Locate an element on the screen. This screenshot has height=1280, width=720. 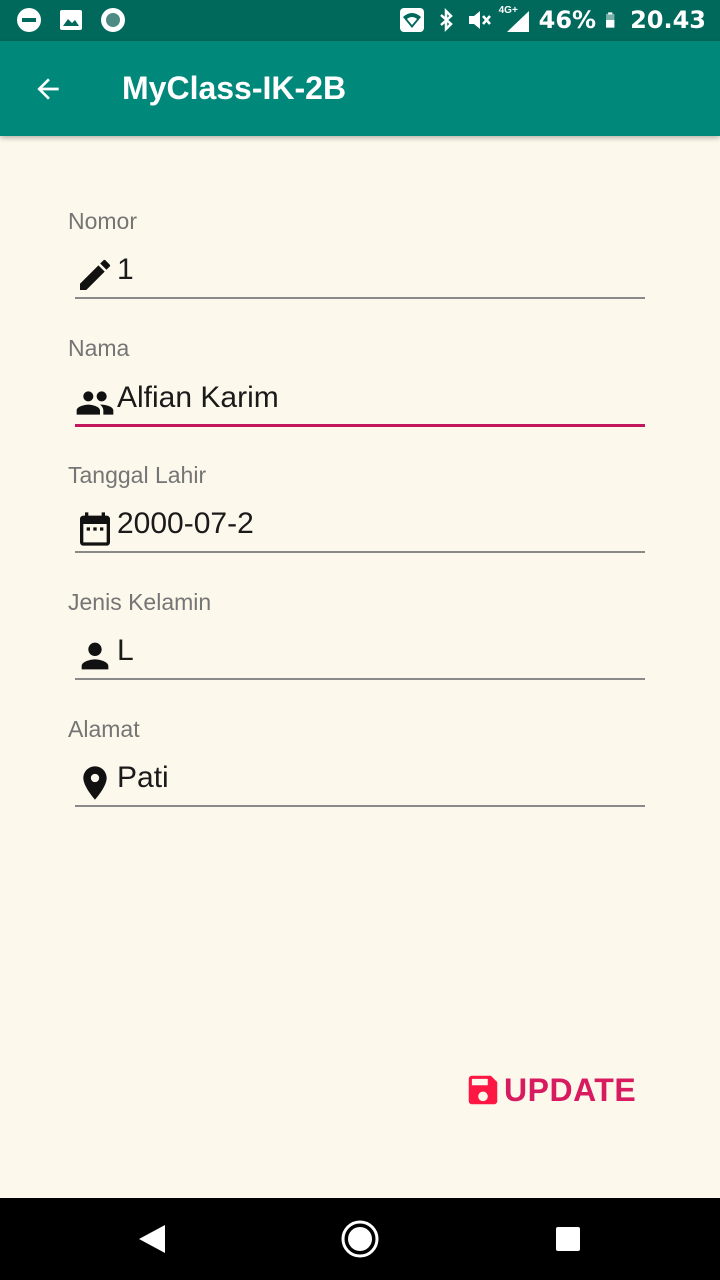
nomor-field: 1 is located at coordinates (360, 274).